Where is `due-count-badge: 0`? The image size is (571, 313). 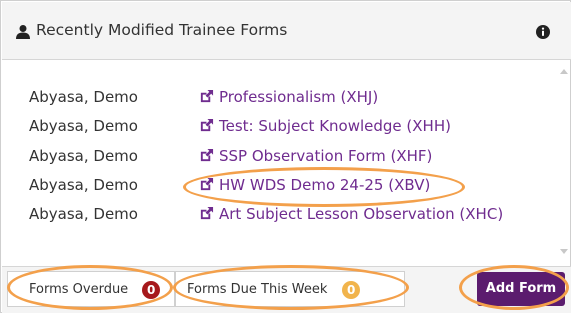
due-count-badge: 0 is located at coordinates (351, 290).